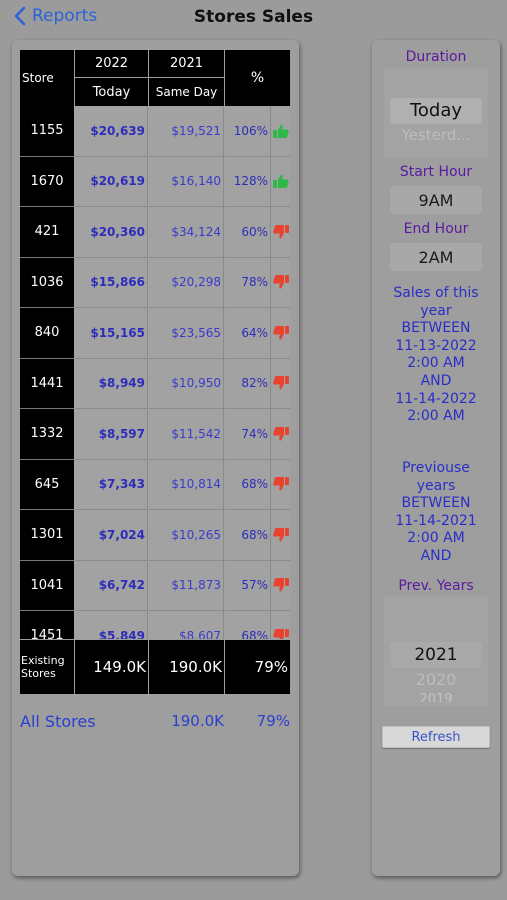 This screenshot has width=507, height=900. I want to click on table-row: 1036 $15,866 $20,298 78%, so click(155, 282).